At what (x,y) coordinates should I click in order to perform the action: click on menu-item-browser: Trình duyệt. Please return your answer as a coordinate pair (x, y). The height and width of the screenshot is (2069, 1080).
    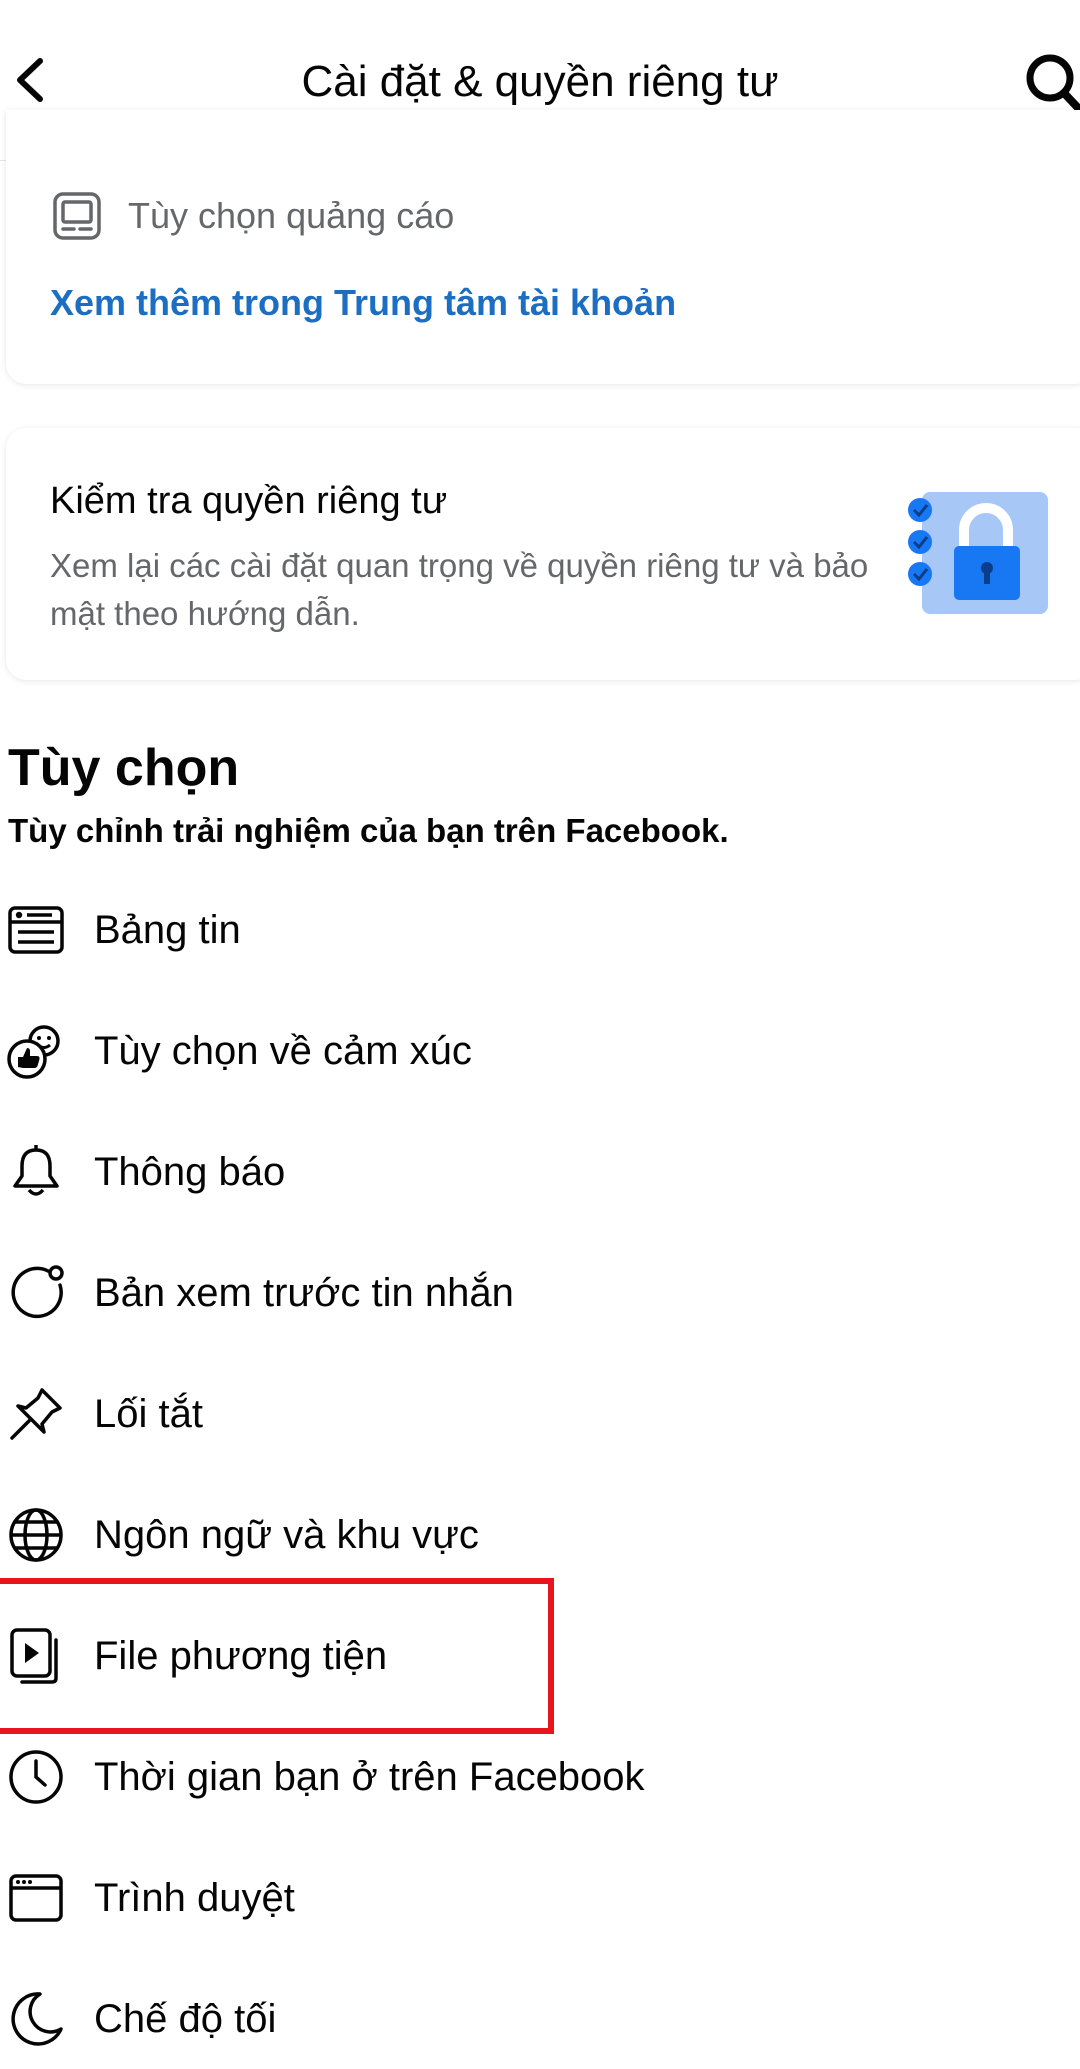
    Looking at the image, I should click on (540, 1898).